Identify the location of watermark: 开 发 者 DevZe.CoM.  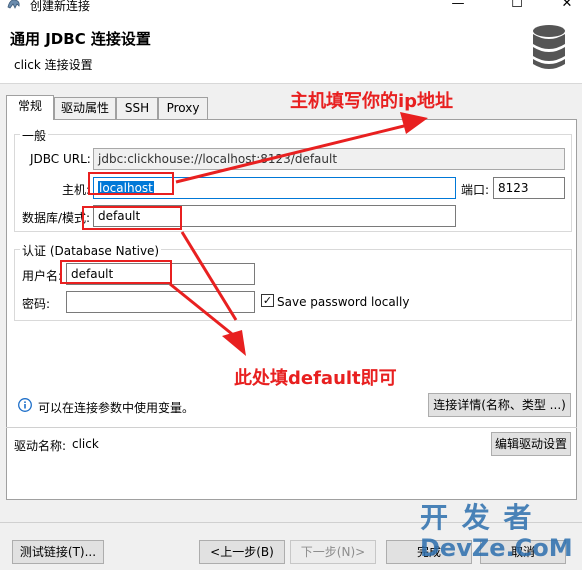
(496, 532).